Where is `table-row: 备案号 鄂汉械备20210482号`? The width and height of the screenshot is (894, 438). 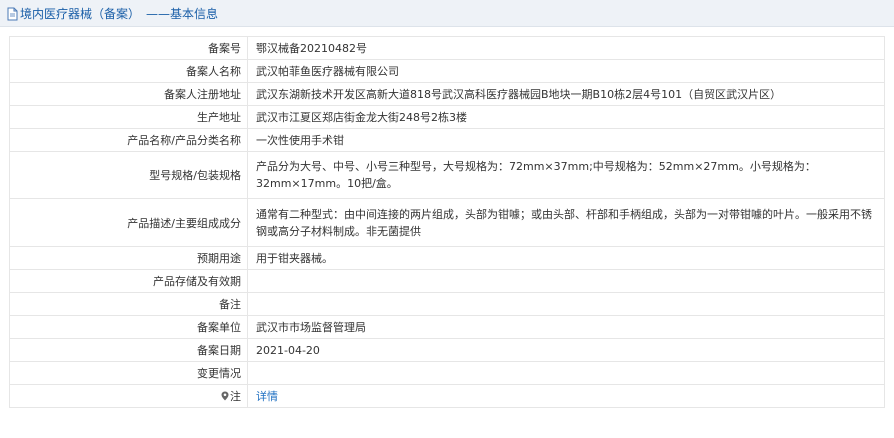 table-row: 备案号 鄂汉械备20210482号 is located at coordinates (447, 48).